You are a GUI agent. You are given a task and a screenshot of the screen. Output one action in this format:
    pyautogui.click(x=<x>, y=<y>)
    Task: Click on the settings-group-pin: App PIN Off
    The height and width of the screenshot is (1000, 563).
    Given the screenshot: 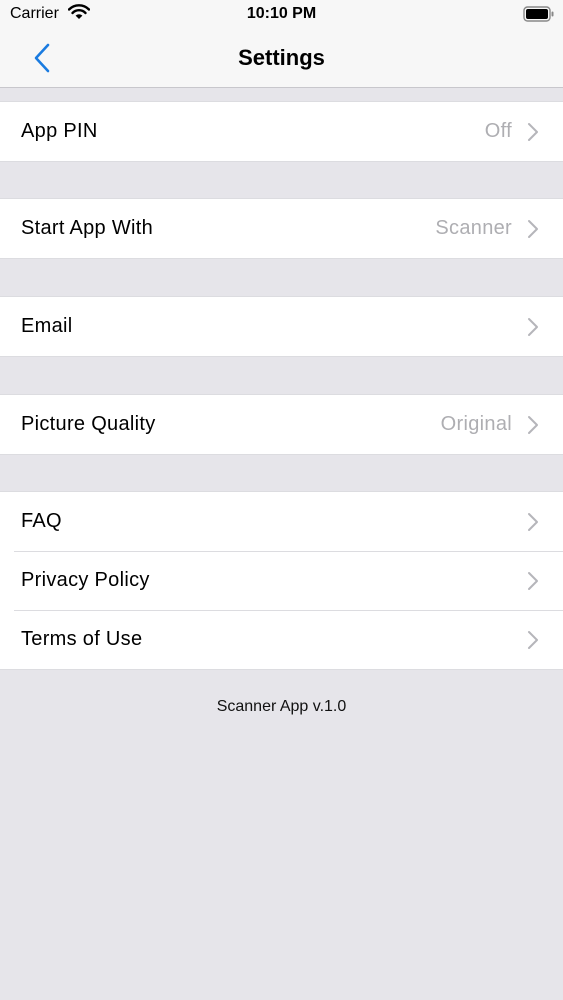 What is the action you would take?
    pyautogui.click(x=281, y=131)
    